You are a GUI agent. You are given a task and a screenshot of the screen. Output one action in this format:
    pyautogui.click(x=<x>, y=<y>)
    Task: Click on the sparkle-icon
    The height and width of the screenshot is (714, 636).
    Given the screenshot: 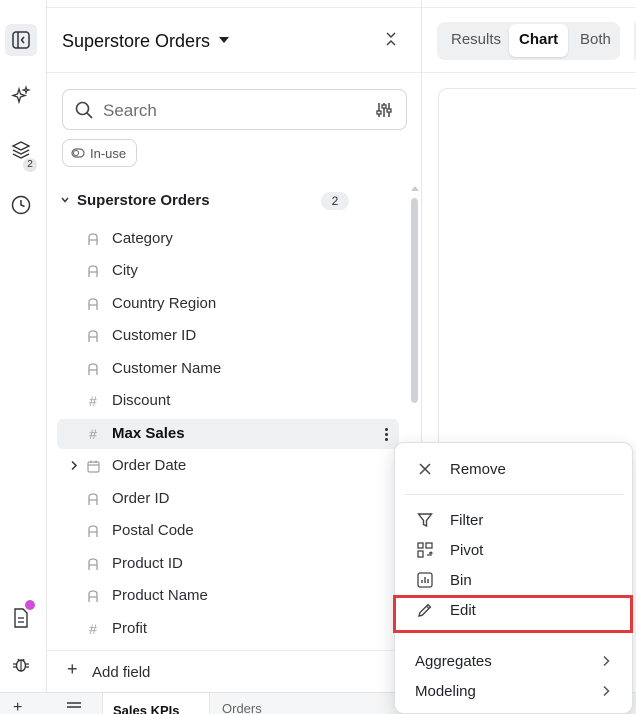 What is the action you would take?
    pyautogui.click(x=20, y=95)
    